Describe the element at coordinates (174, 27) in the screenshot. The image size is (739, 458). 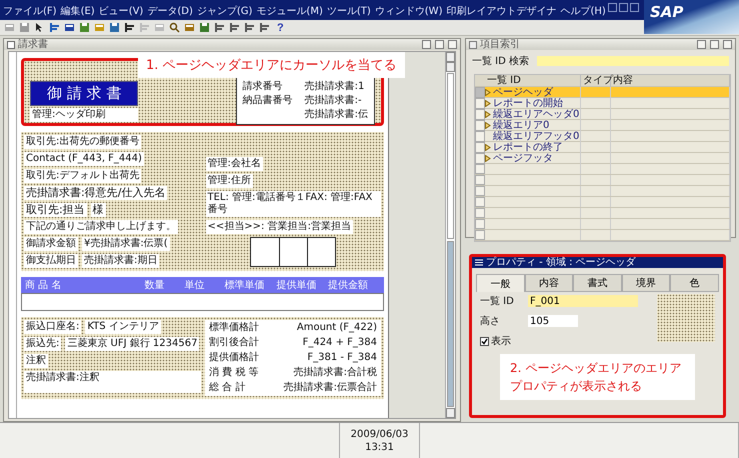
I see `search-icon` at that location.